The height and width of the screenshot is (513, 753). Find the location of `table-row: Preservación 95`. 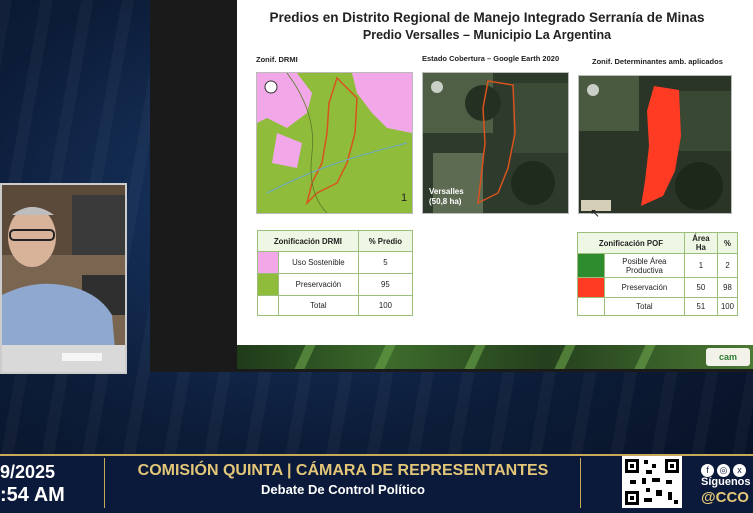

table-row: Preservación 95 is located at coordinates (335, 284).